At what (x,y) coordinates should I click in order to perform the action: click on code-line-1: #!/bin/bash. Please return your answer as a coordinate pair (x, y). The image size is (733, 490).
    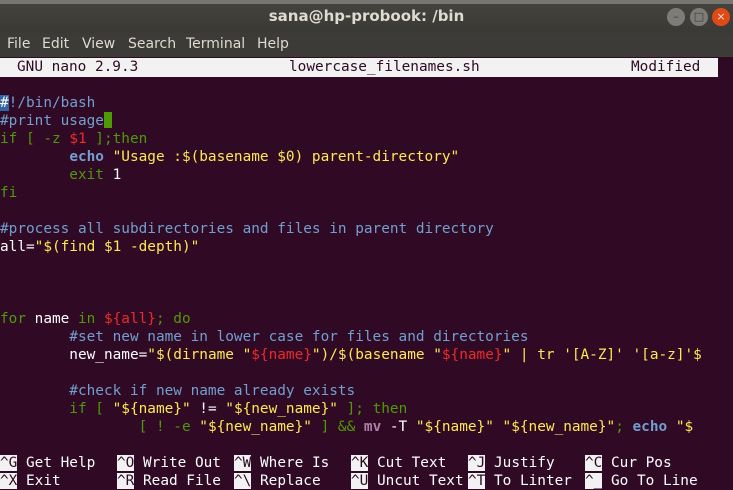
    Looking at the image, I should click on (359, 103).